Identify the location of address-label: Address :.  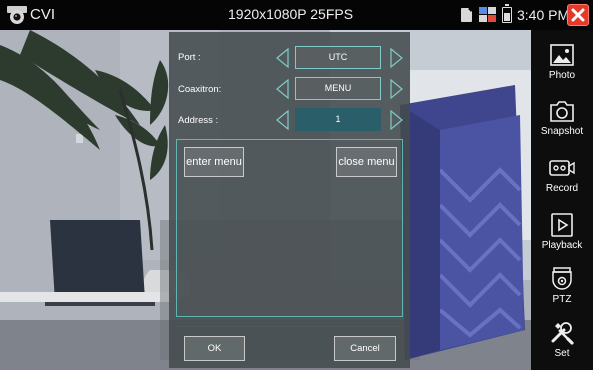
(198, 120).